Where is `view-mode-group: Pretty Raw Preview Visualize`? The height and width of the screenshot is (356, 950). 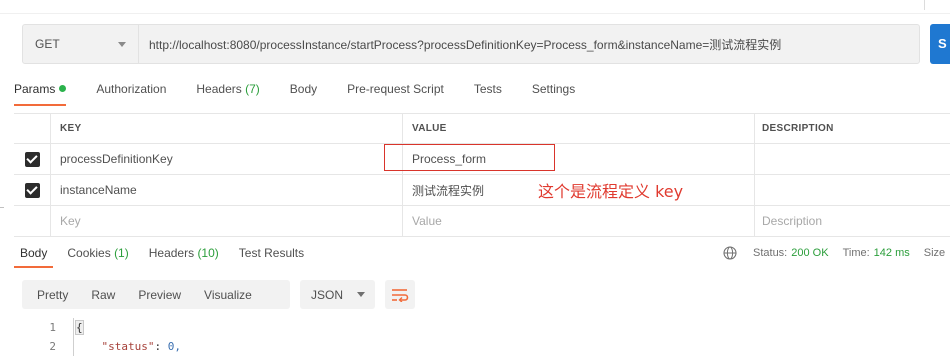 view-mode-group: Pretty Raw Preview Visualize is located at coordinates (156, 294).